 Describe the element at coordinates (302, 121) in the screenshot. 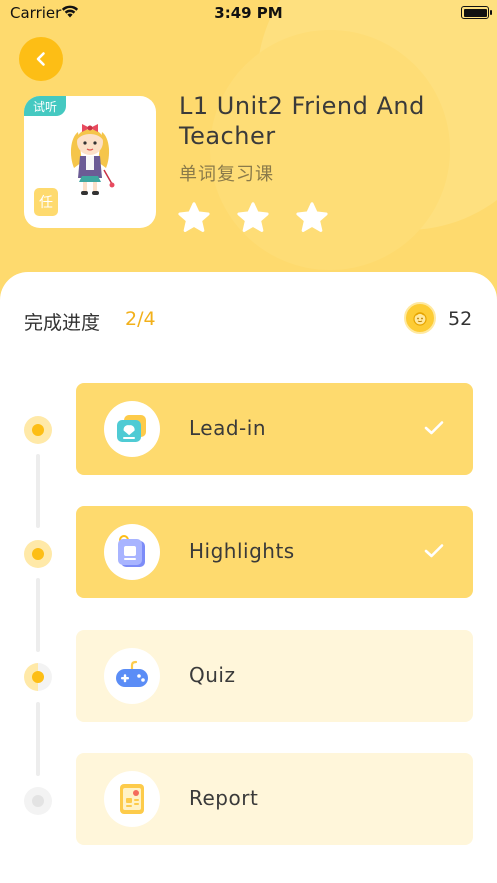

I see `lesson-title: L1 Unit2 Friend And Teacher` at that location.